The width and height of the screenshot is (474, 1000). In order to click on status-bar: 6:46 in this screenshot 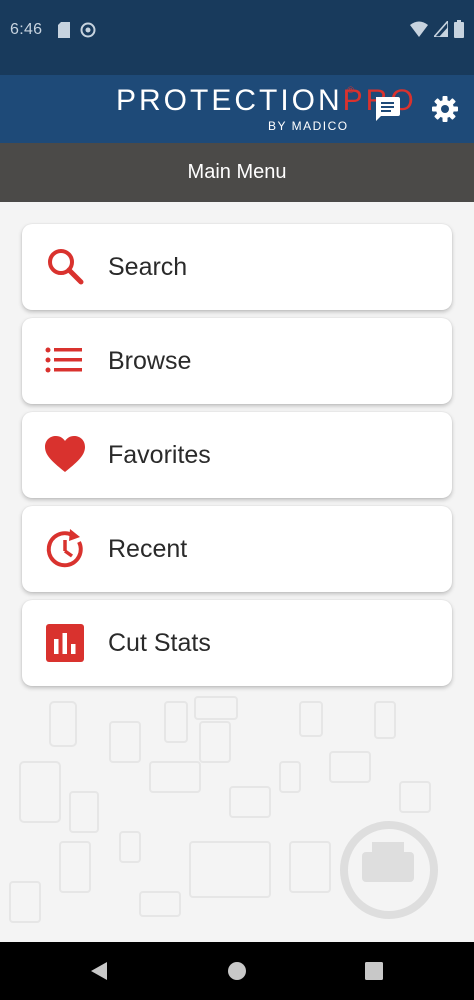, I will do `click(237, 37)`.